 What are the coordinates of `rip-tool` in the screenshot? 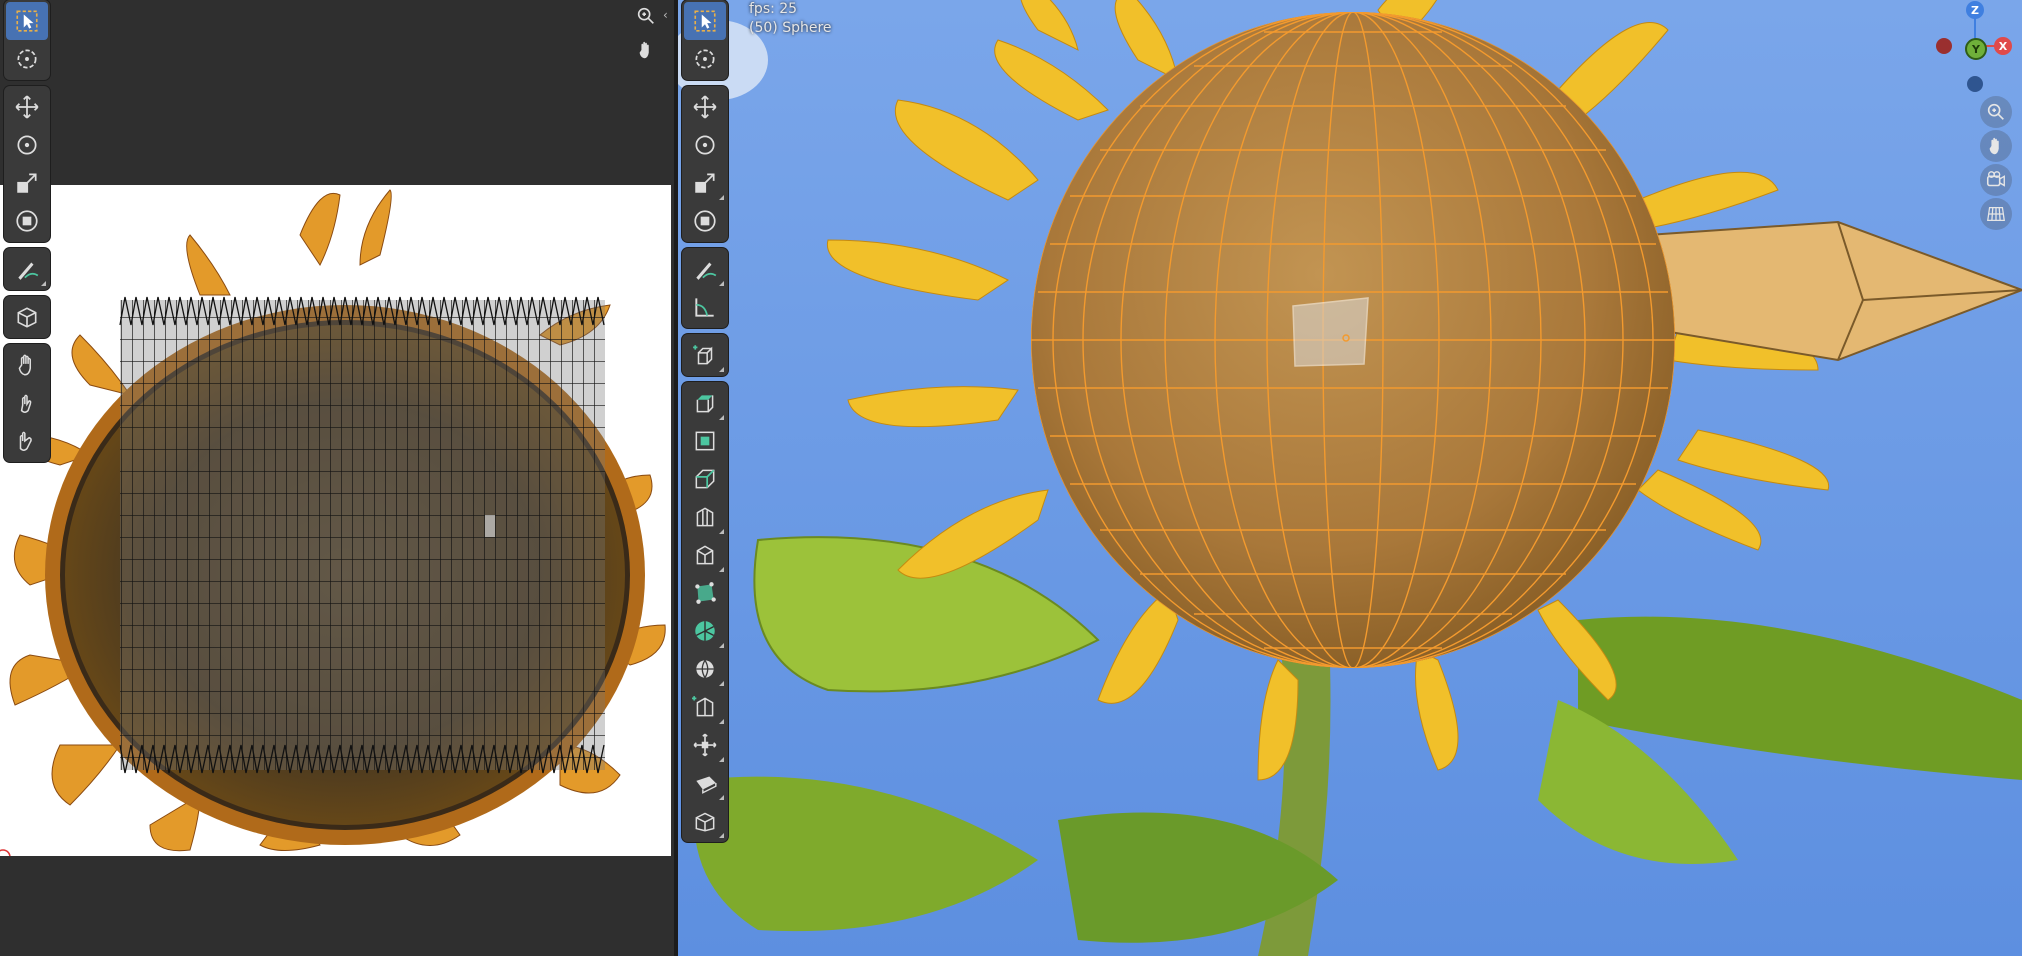 It's located at (705, 821).